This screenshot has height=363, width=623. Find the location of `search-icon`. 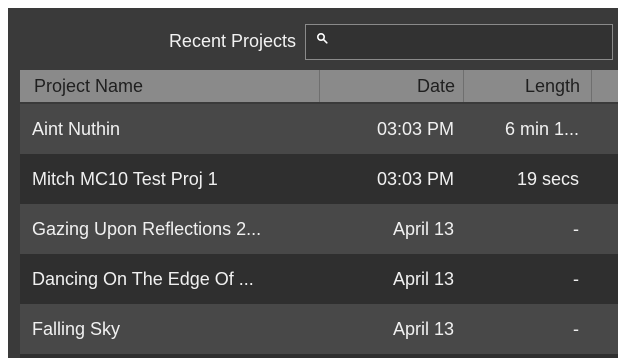

search-icon is located at coordinates (322, 38).